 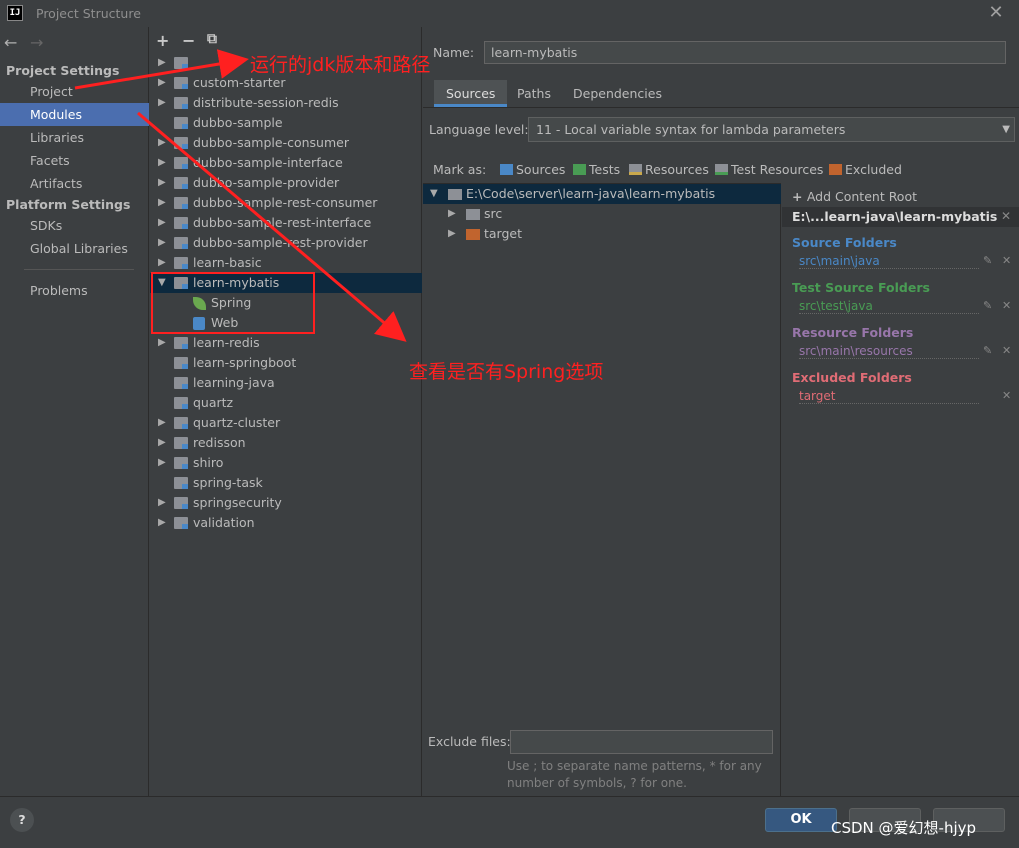 I want to click on exclude-files-label: Exclude files:, so click(x=469, y=741).